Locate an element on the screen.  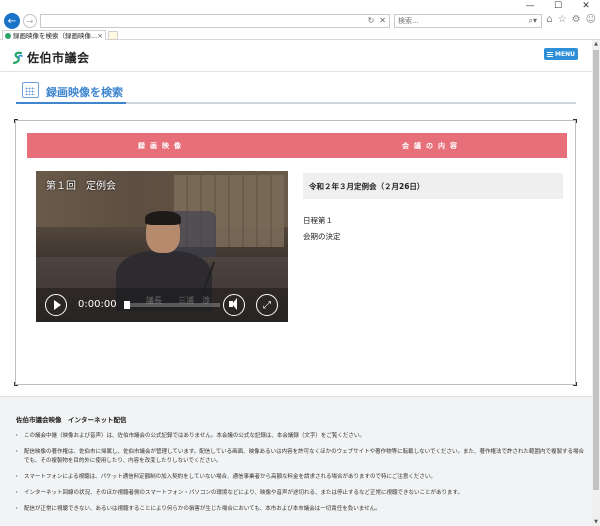
site-header: 佐伯市議会 MENU is located at coordinates (296, 56).